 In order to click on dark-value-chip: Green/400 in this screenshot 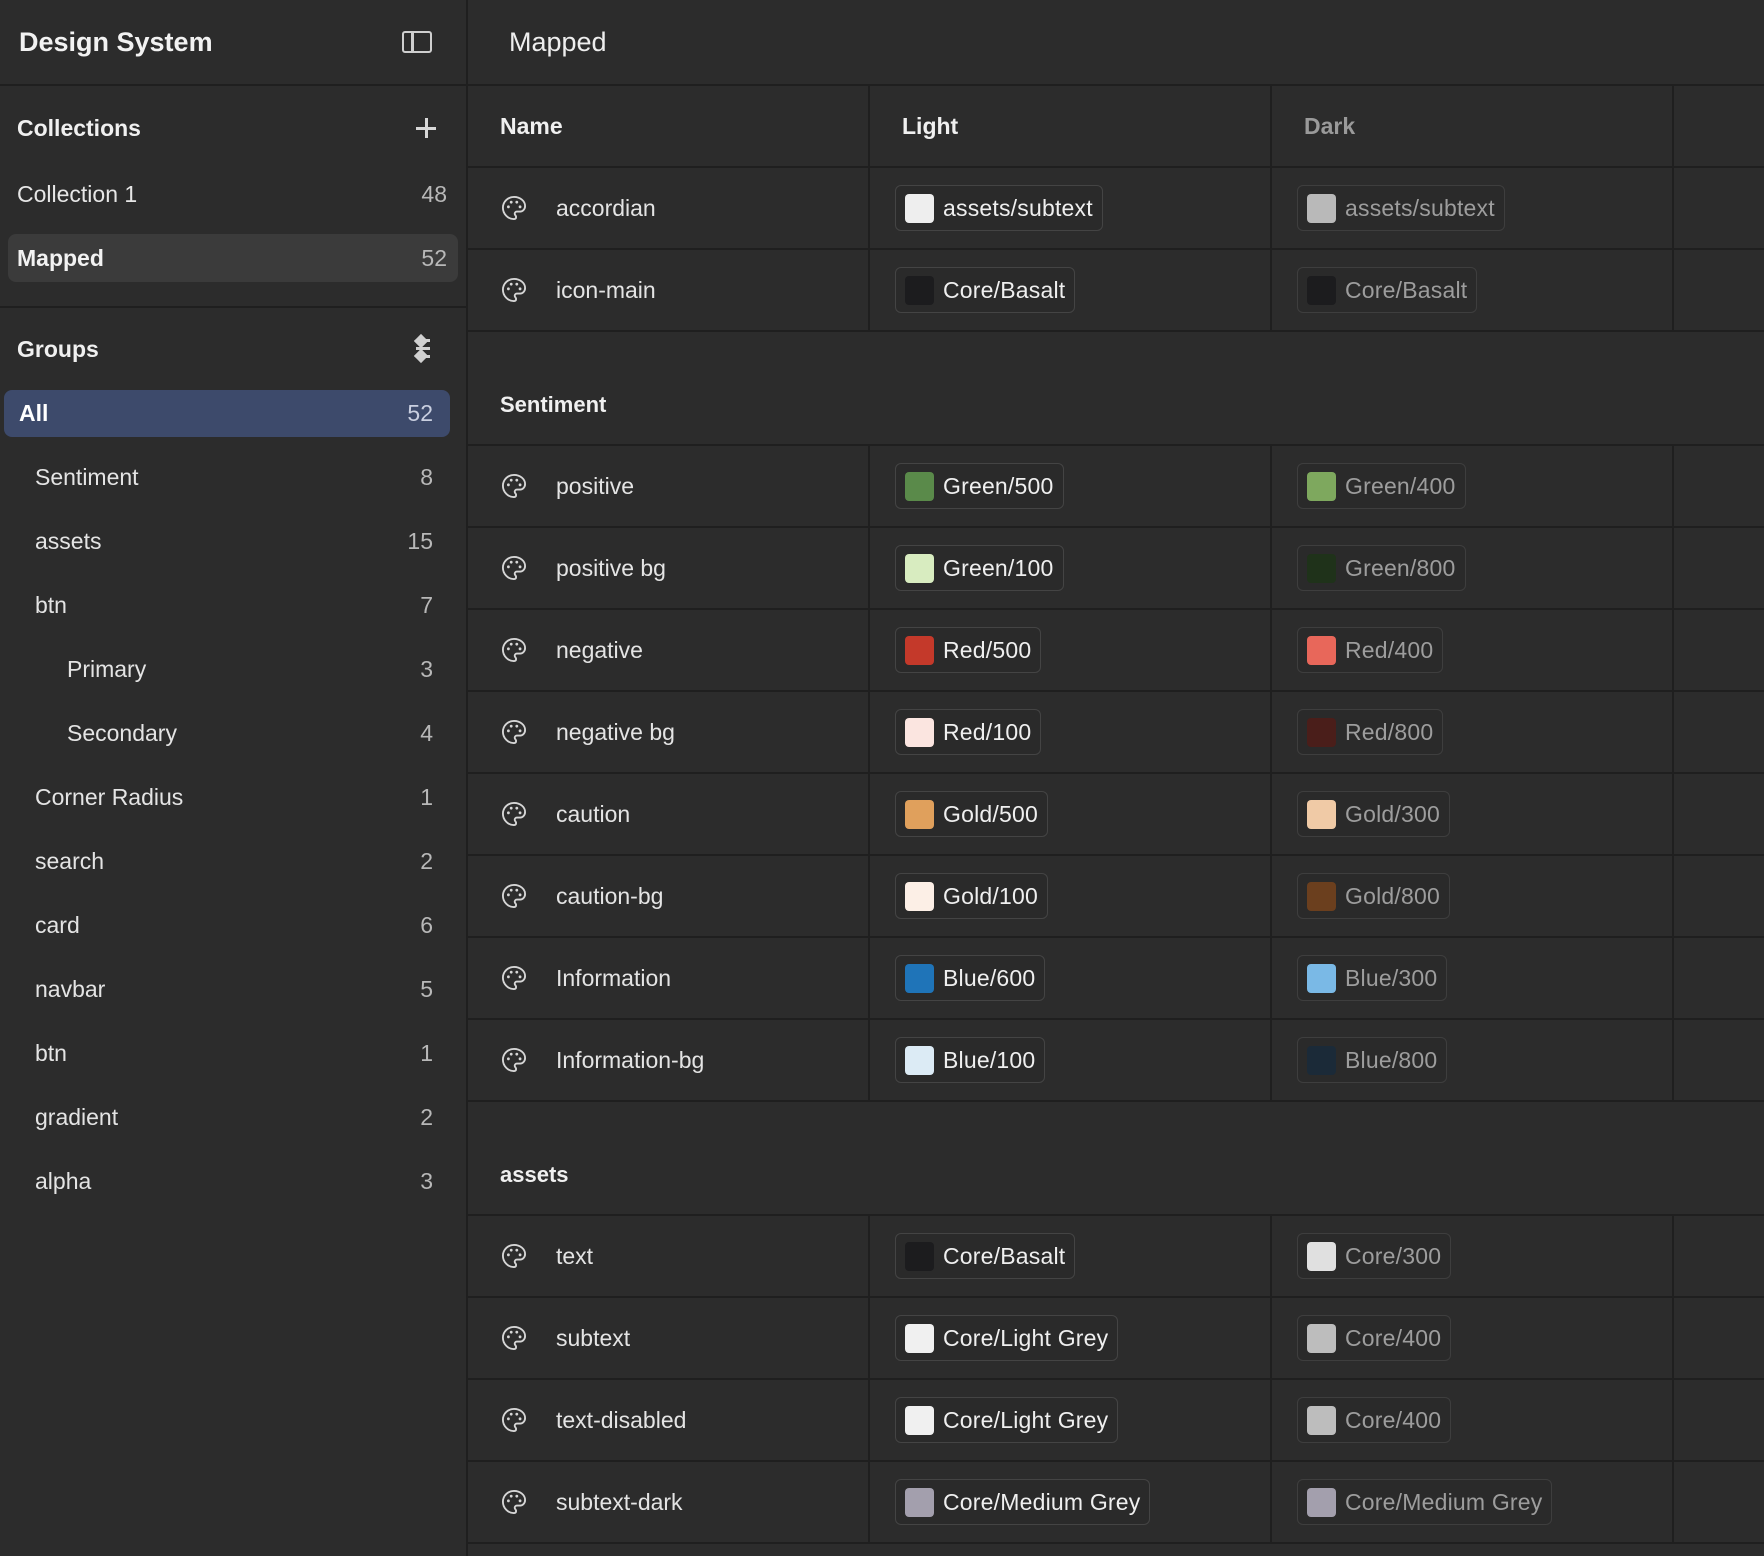, I will do `click(1381, 486)`.